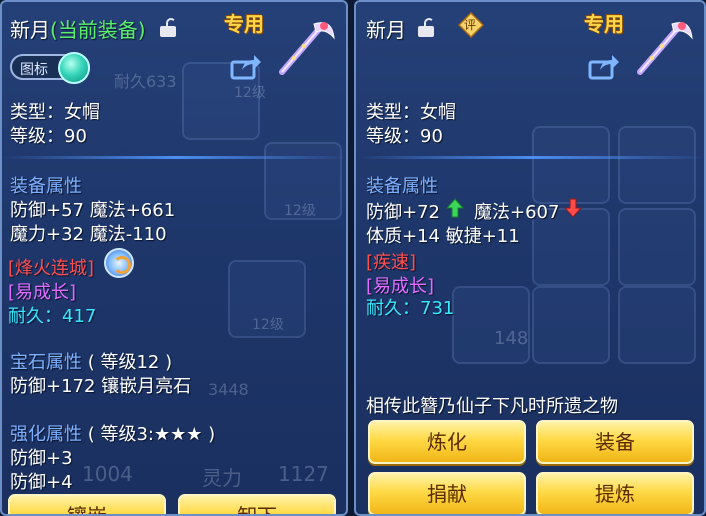 Image resolution: width=706 pixels, height=516 pixels. I want to click on gem-header: 宝石属性, so click(46, 362).